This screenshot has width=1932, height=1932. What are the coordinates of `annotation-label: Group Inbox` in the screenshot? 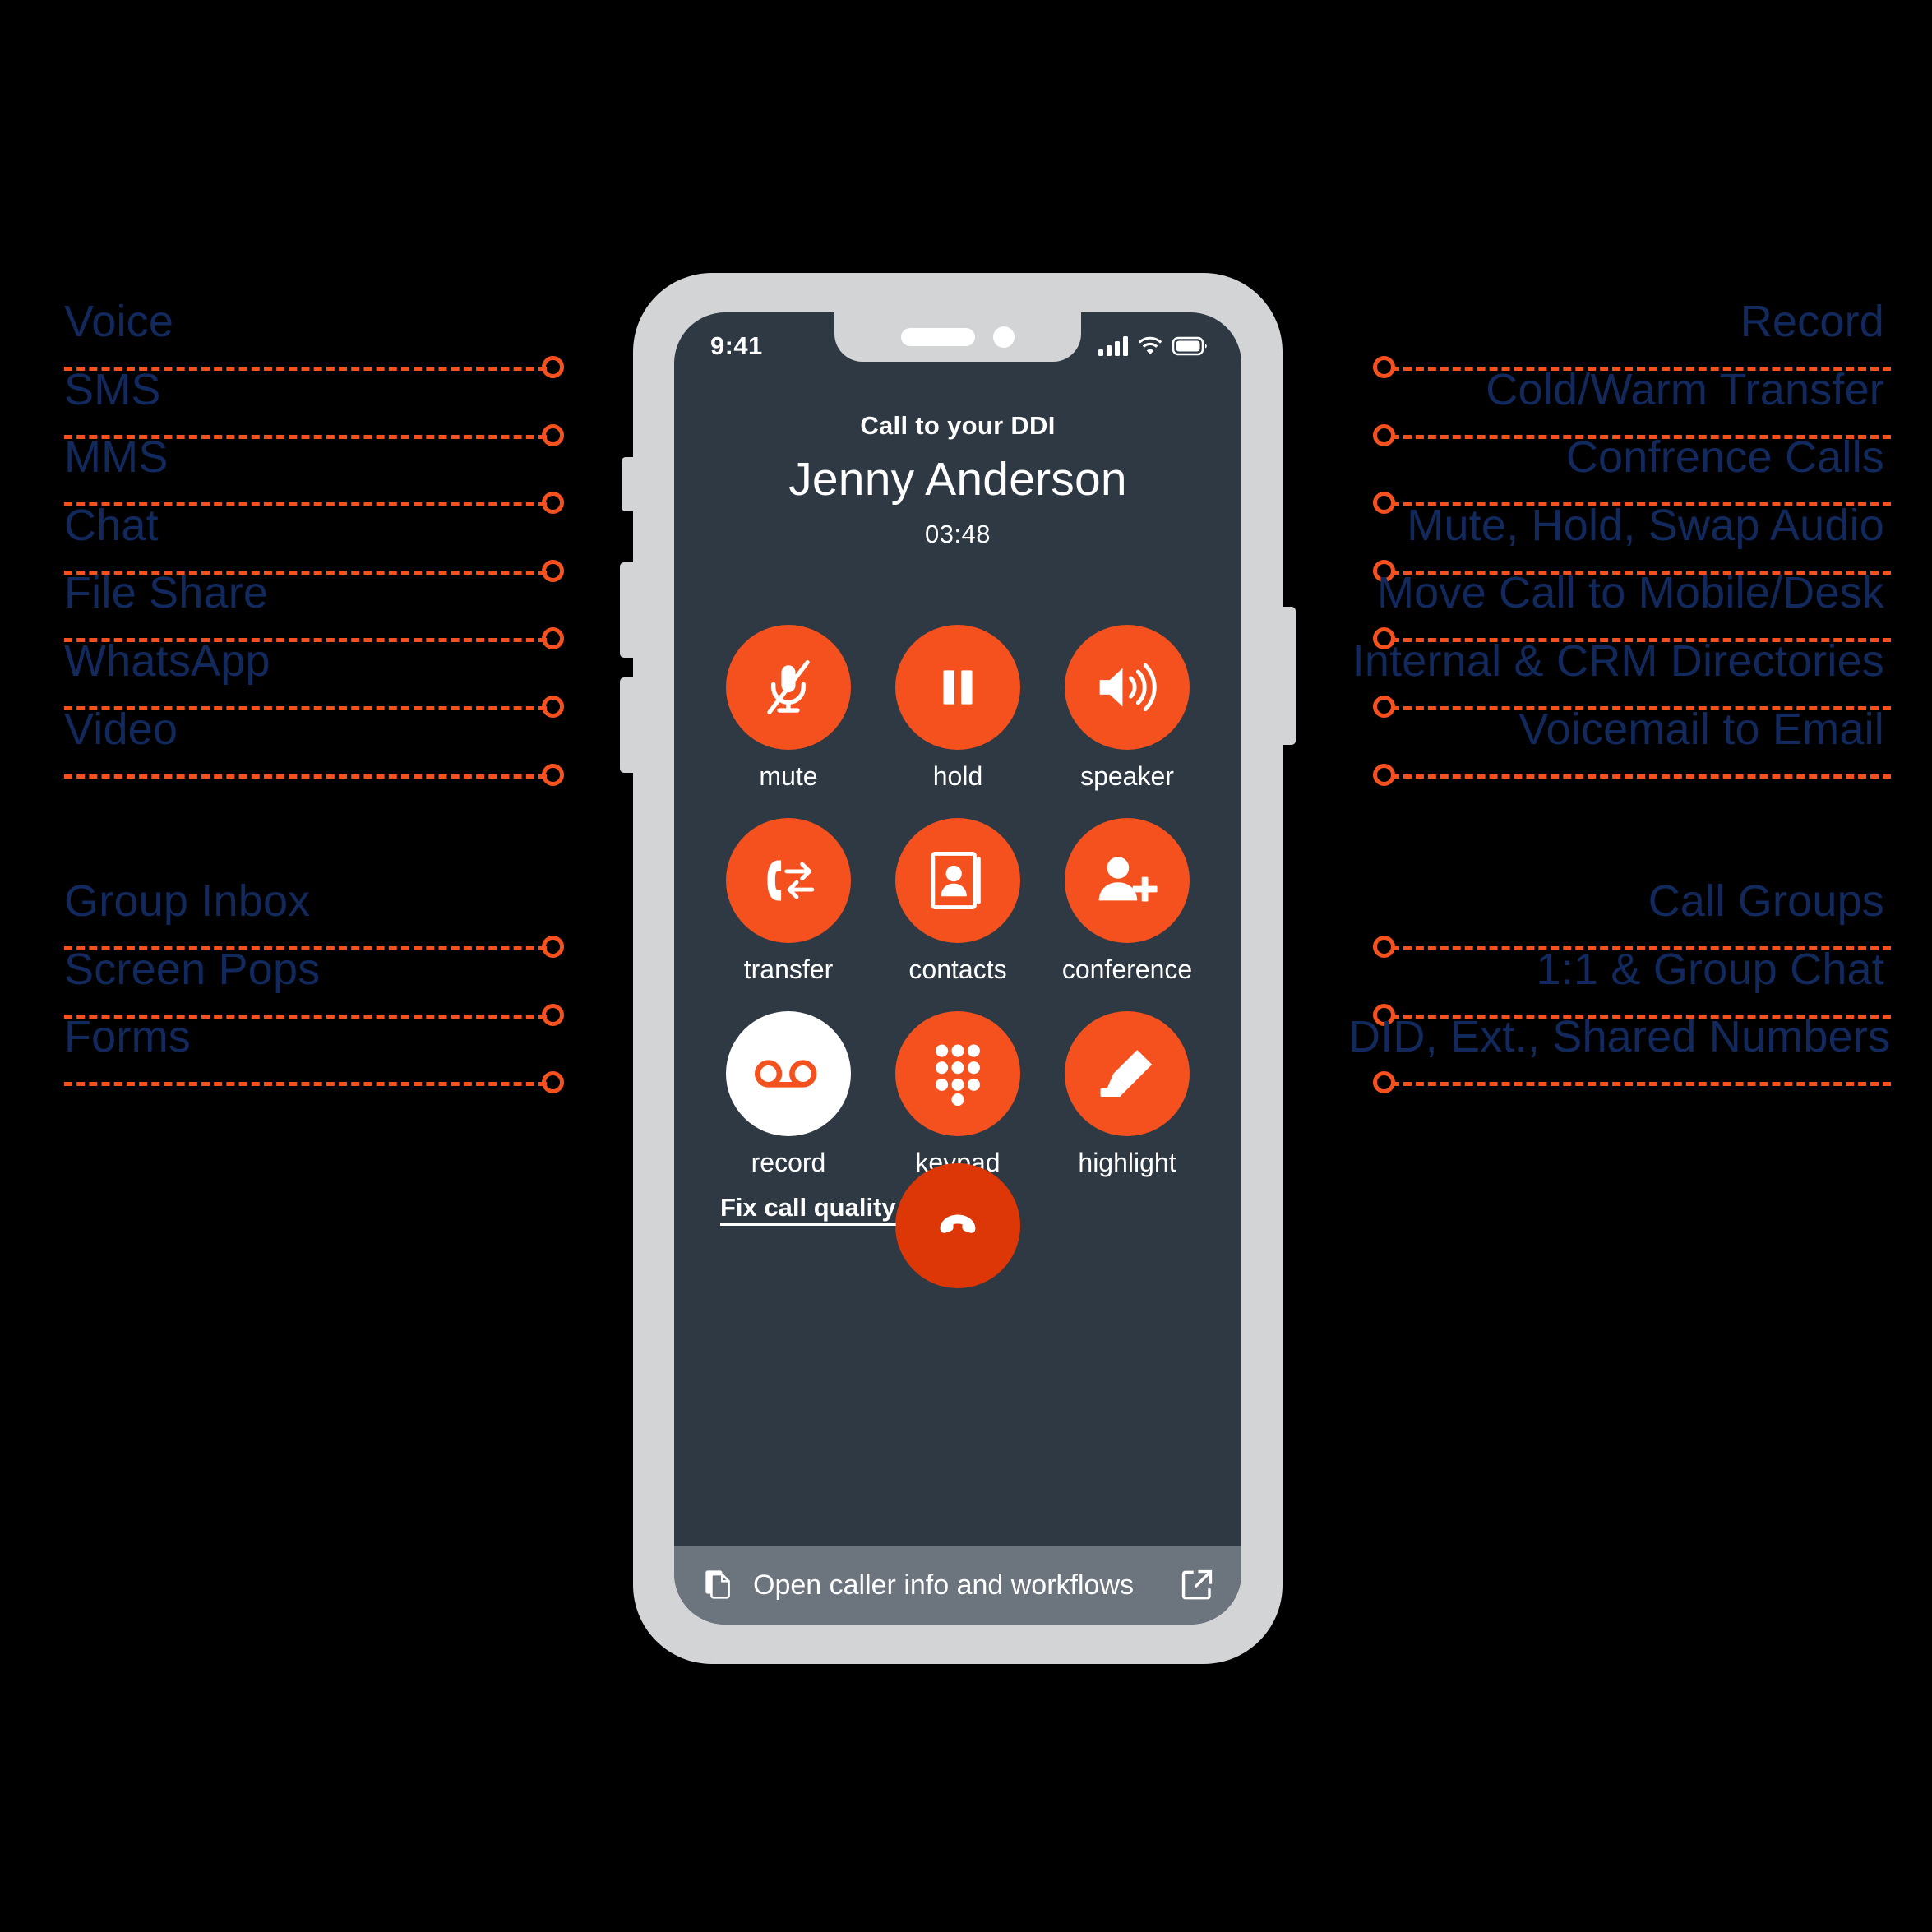 It's located at (187, 901).